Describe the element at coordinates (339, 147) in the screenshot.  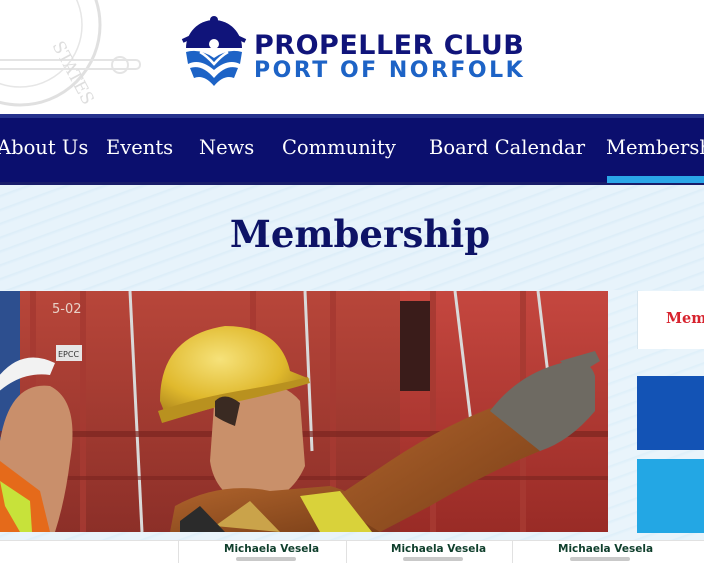
I see `nav-item-community: Community` at that location.